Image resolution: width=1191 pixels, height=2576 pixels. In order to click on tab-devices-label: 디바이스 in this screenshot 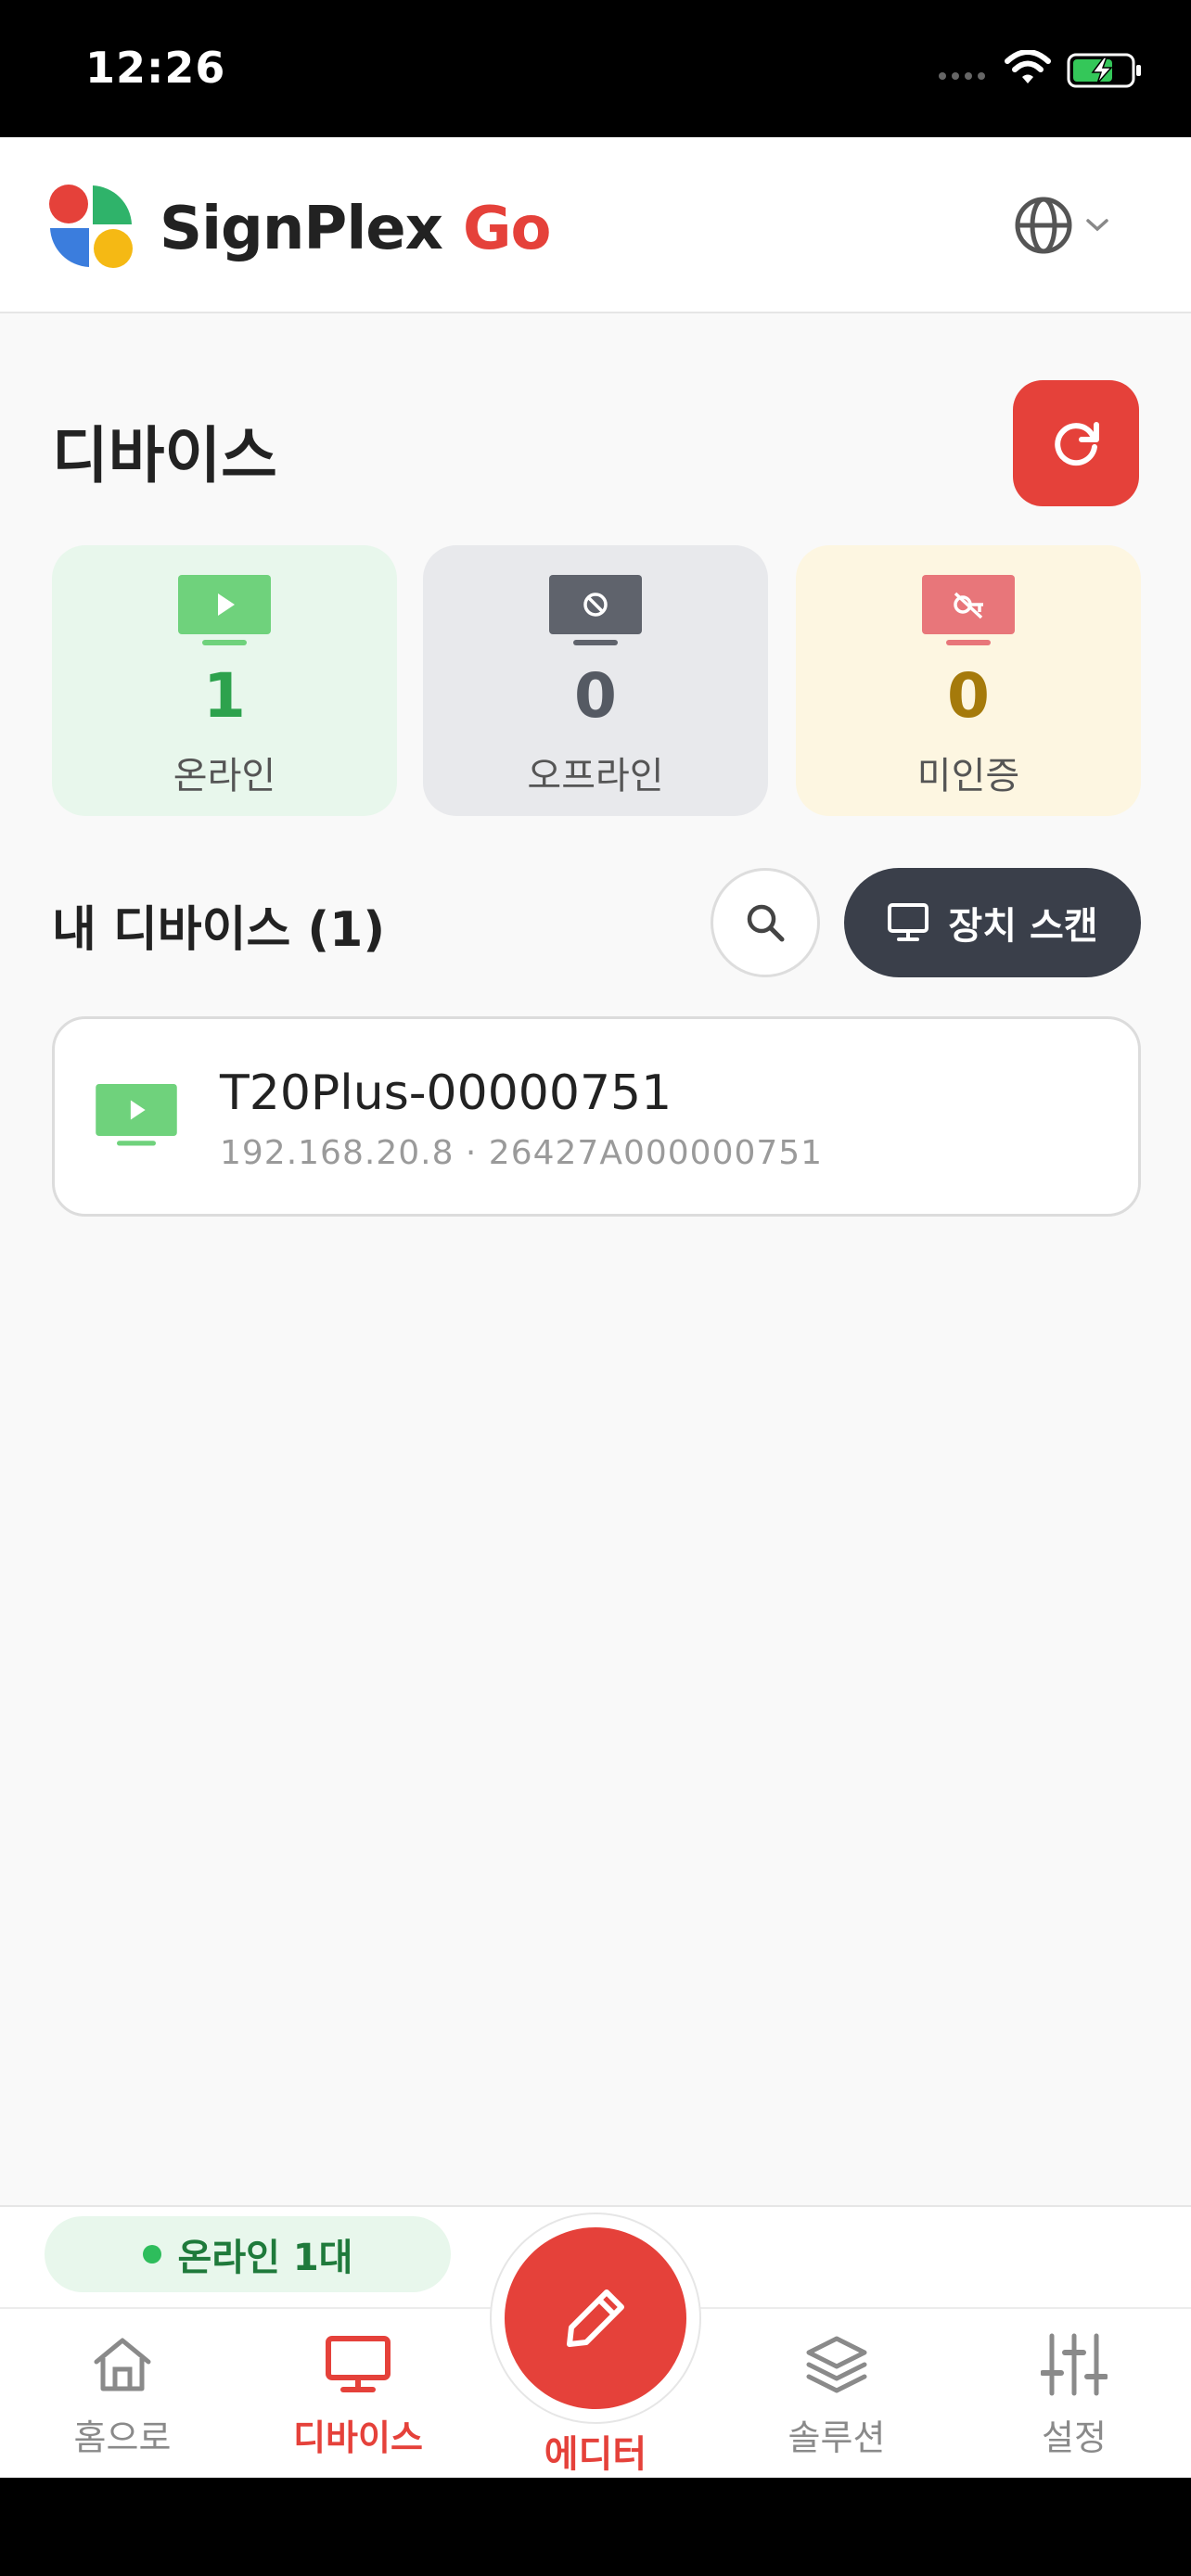, I will do `click(358, 2437)`.